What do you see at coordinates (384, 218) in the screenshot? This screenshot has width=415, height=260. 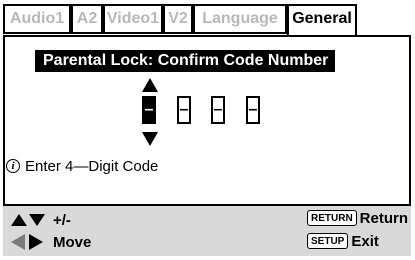 I see `return-label: Return` at bounding box center [384, 218].